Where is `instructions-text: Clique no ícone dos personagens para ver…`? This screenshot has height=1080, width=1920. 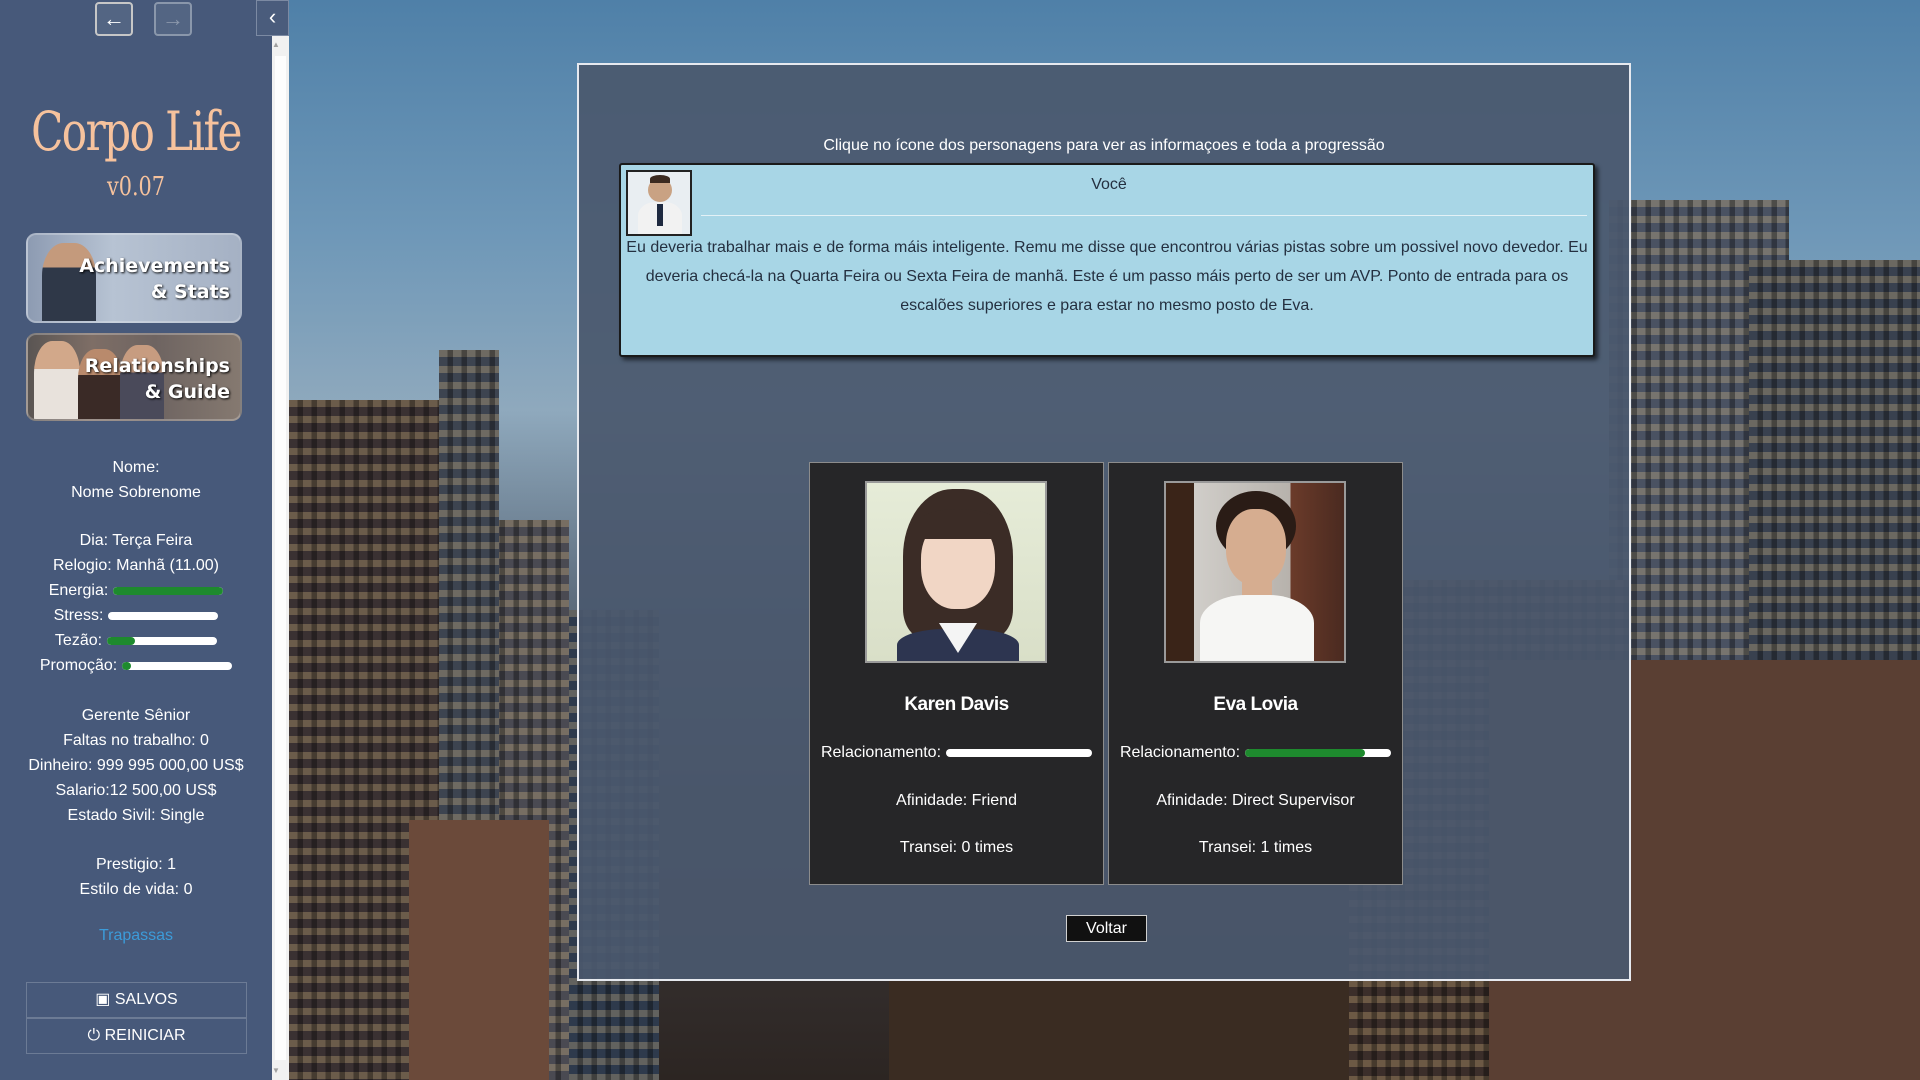 instructions-text: Clique no ícone dos personagens para ver… is located at coordinates (1104, 145).